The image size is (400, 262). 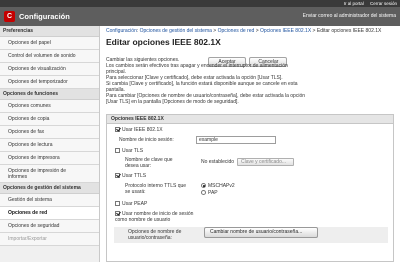 I want to click on use-tls-label: Usar TLS, so click(x=133, y=151).